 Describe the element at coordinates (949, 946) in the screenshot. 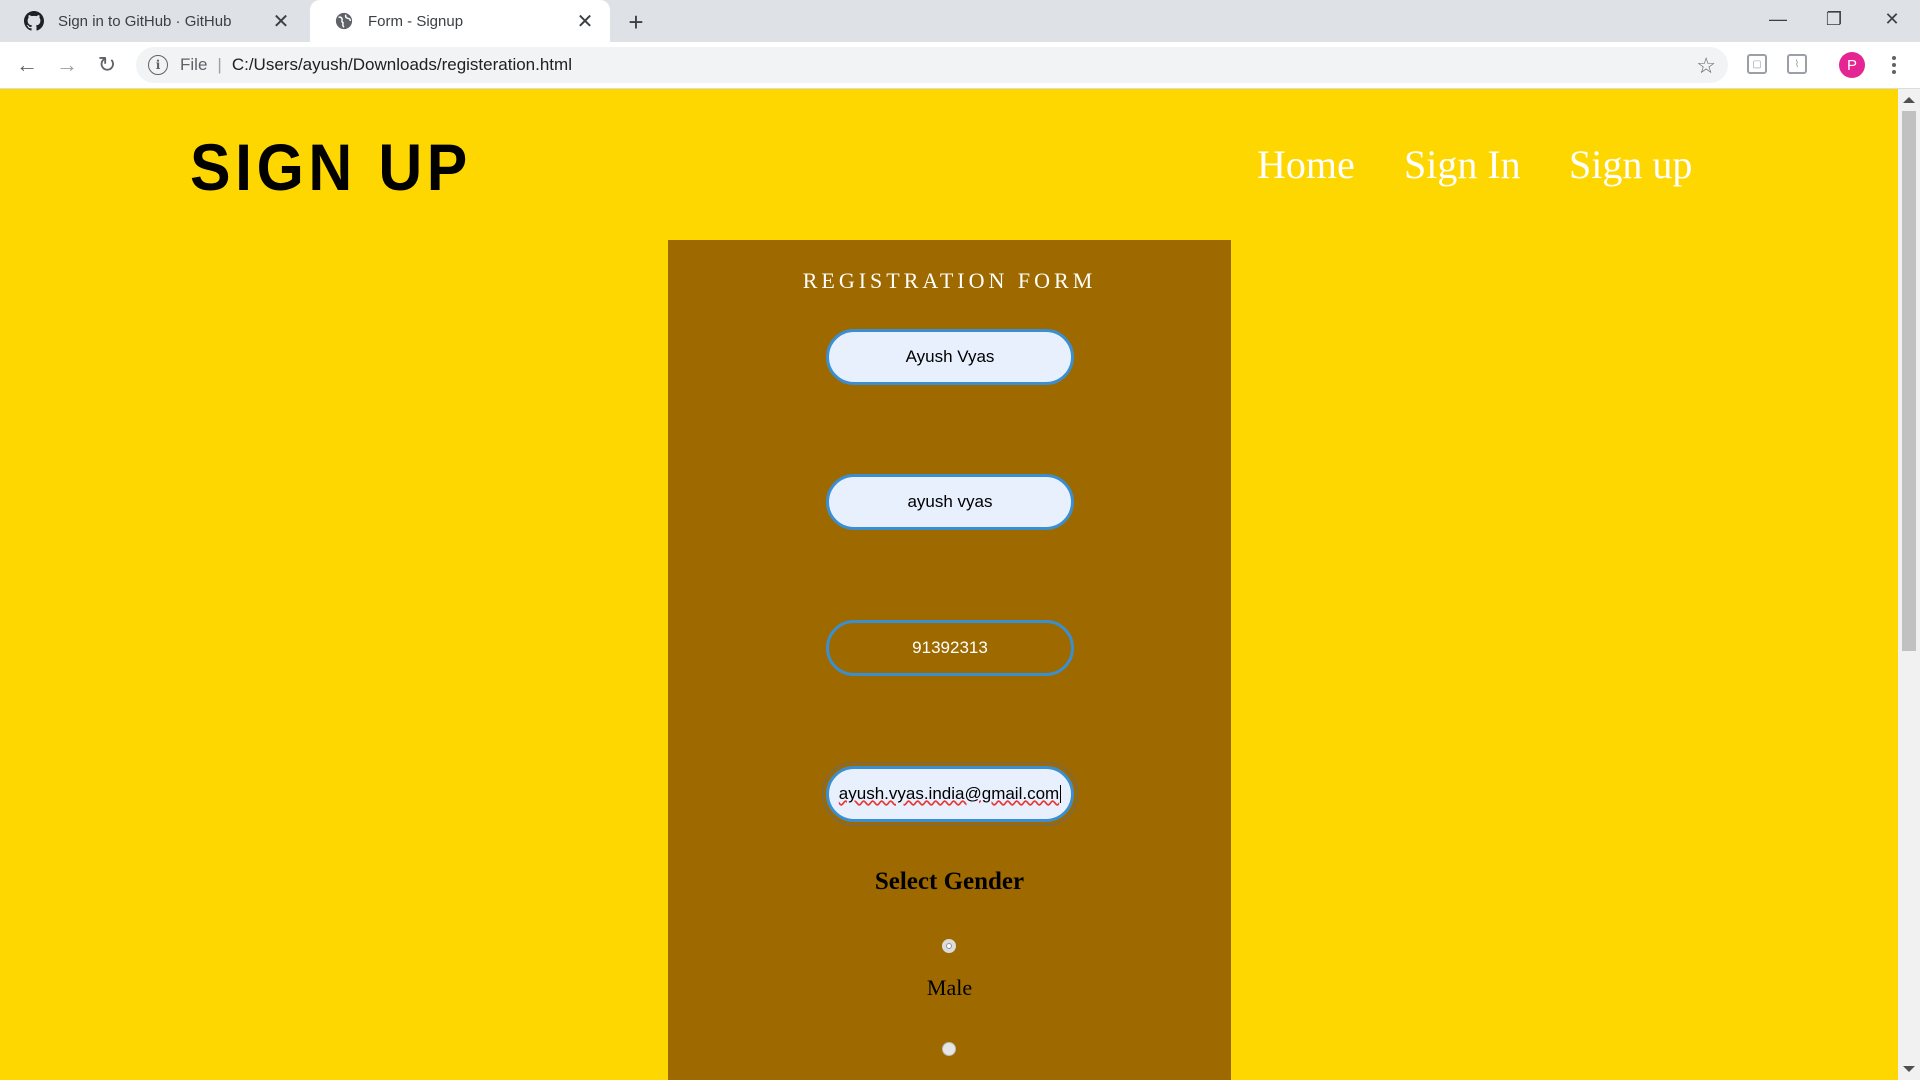

I see `gender-male-radio` at that location.